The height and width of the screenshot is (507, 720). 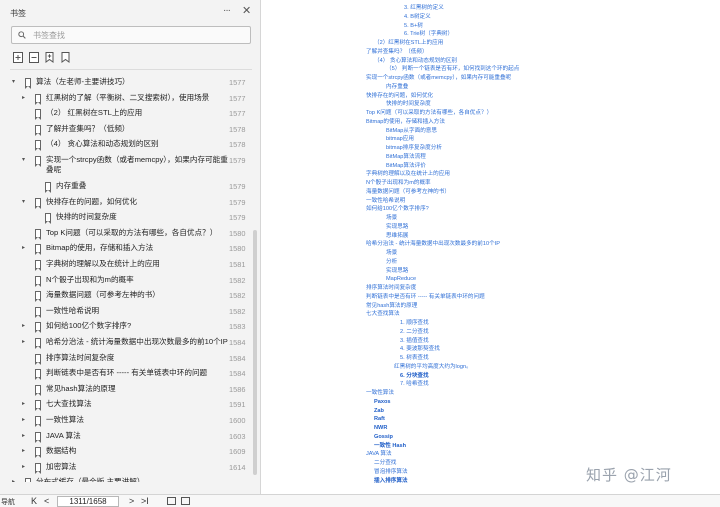 What do you see at coordinates (428, 34) in the screenshot?
I see `toc-entry-link: 6. Trie树（字典树）` at bounding box center [428, 34].